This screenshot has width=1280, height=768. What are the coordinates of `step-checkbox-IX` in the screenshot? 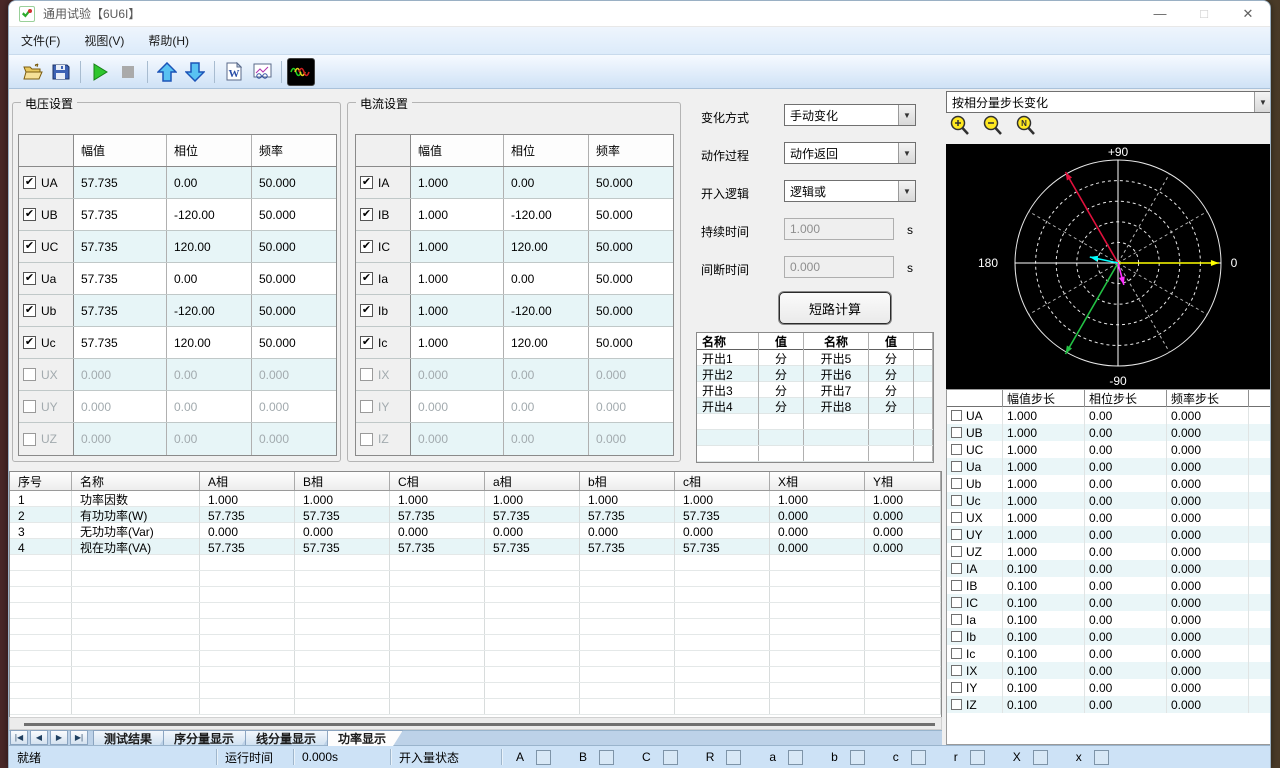 It's located at (956, 670).